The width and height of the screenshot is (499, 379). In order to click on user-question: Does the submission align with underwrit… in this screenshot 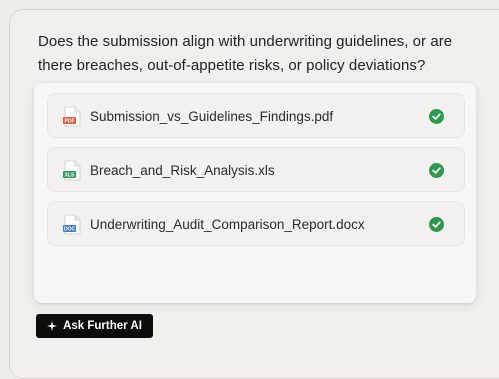, I will do `click(245, 53)`.